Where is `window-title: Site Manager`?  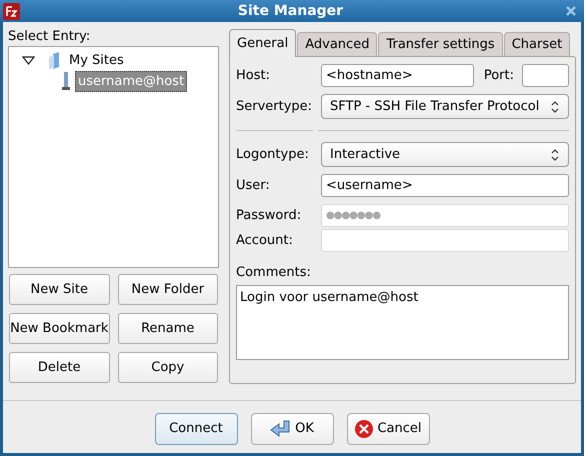
window-title: Site Manager is located at coordinates (290, 11).